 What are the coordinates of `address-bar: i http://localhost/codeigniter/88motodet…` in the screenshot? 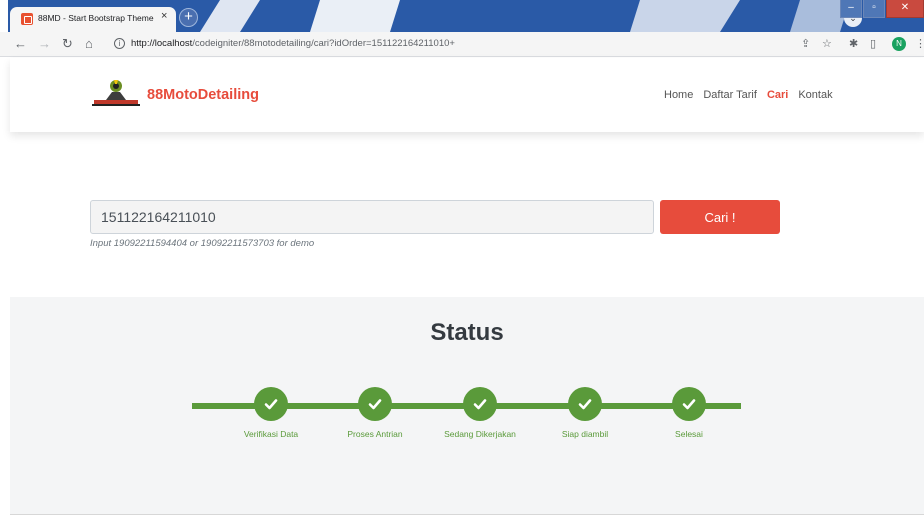 It's located at (450, 44).